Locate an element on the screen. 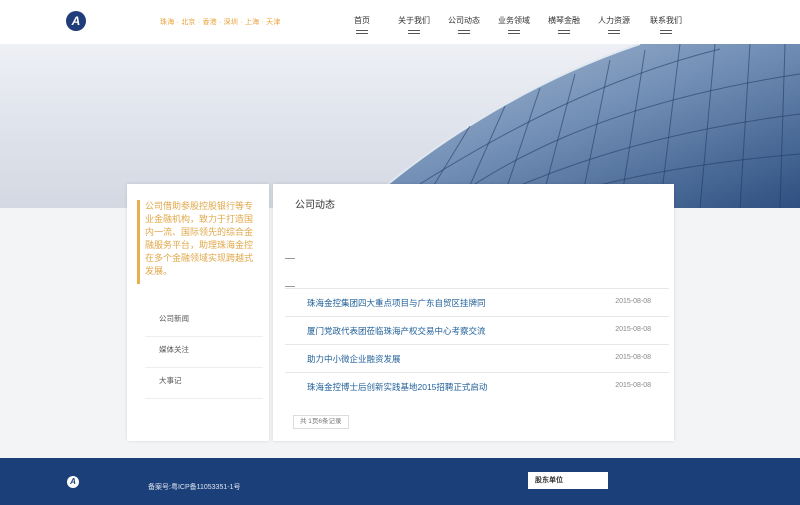  nav-business: 业务领域 is located at coordinates (514, 24).